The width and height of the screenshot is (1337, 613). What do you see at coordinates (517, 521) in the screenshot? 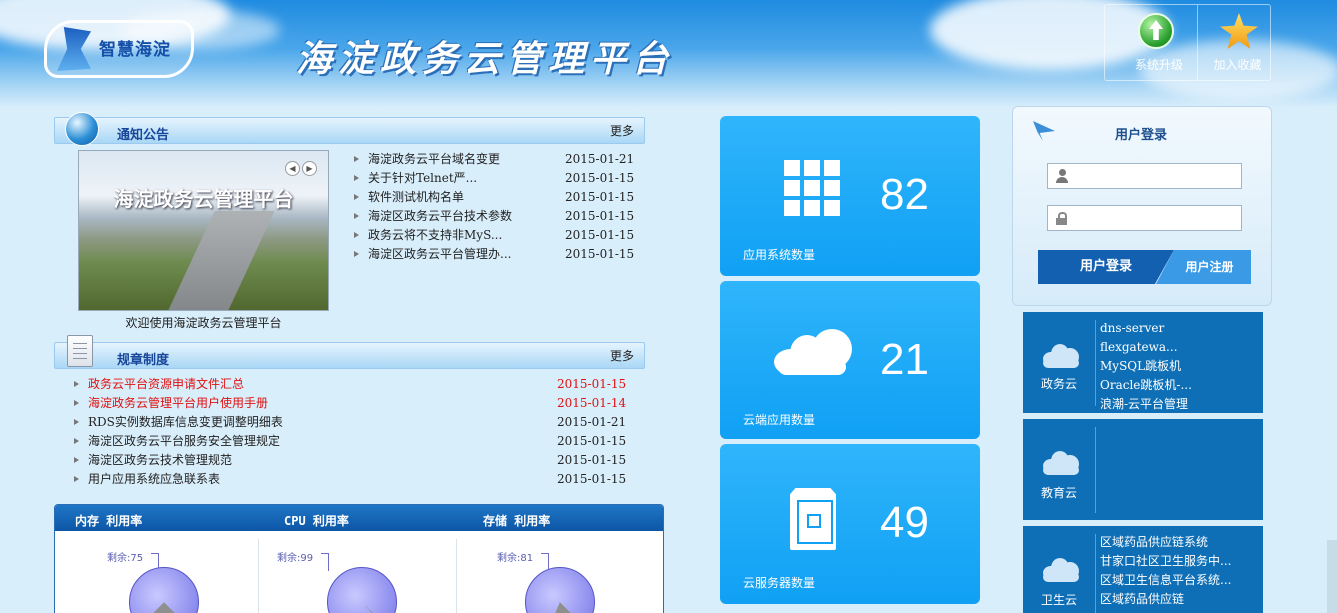
I see `storage-usage-label: 存储 利用率` at bounding box center [517, 521].